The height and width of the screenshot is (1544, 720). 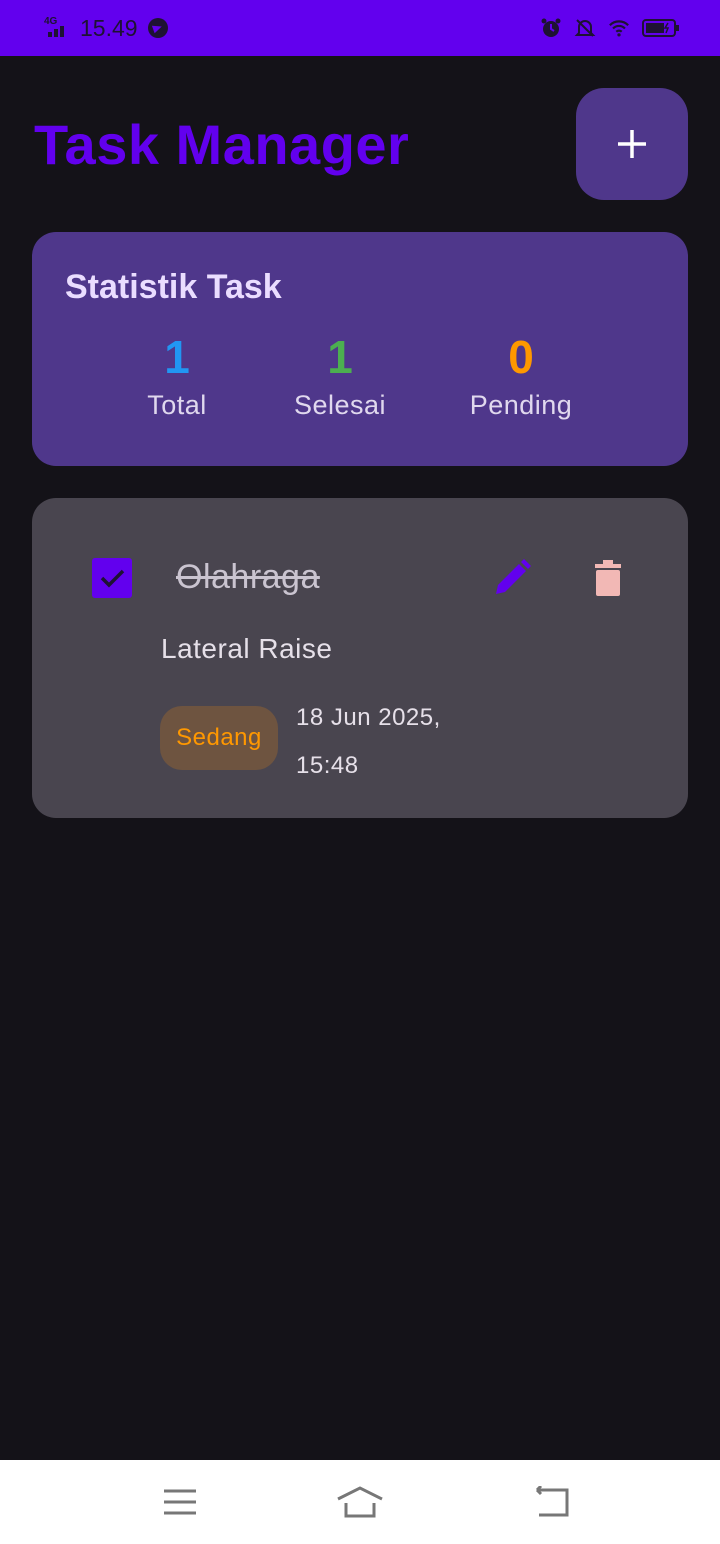 I want to click on task-date-line2: 15:48, so click(x=327, y=765).